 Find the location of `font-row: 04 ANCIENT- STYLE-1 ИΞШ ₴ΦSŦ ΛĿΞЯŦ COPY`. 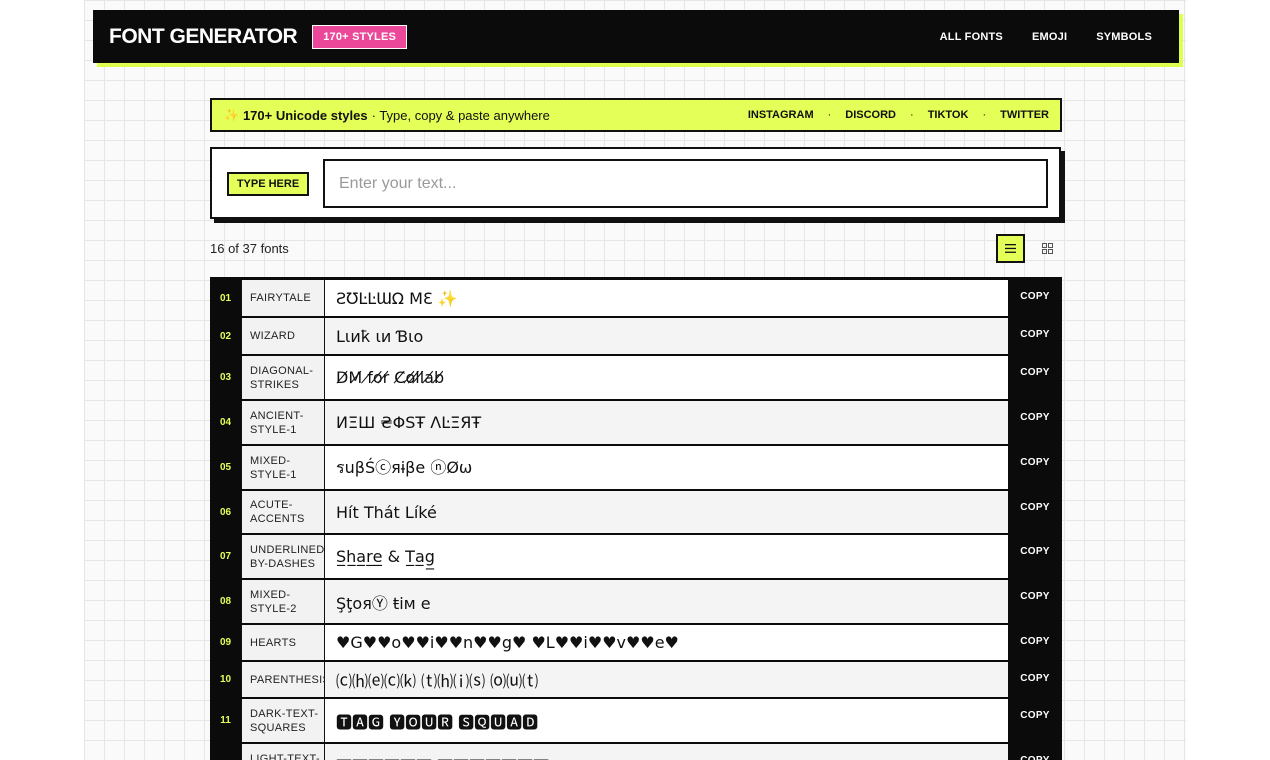

font-row: 04 ANCIENT- STYLE-1 ИΞШ ₴ΦSŦ ΛĿΞЯŦ COPY is located at coordinates (636, 422).